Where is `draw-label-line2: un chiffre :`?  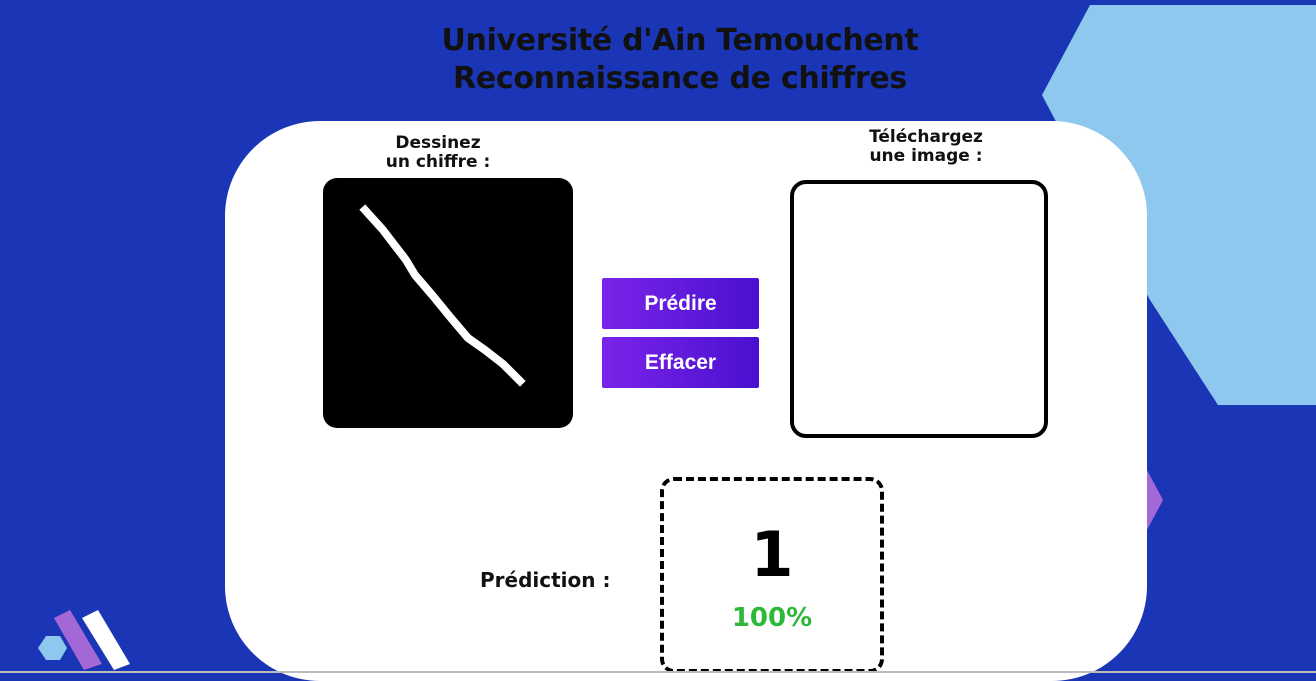 draw-label-line2: un chiffre : is located at coordinates (438, 162).